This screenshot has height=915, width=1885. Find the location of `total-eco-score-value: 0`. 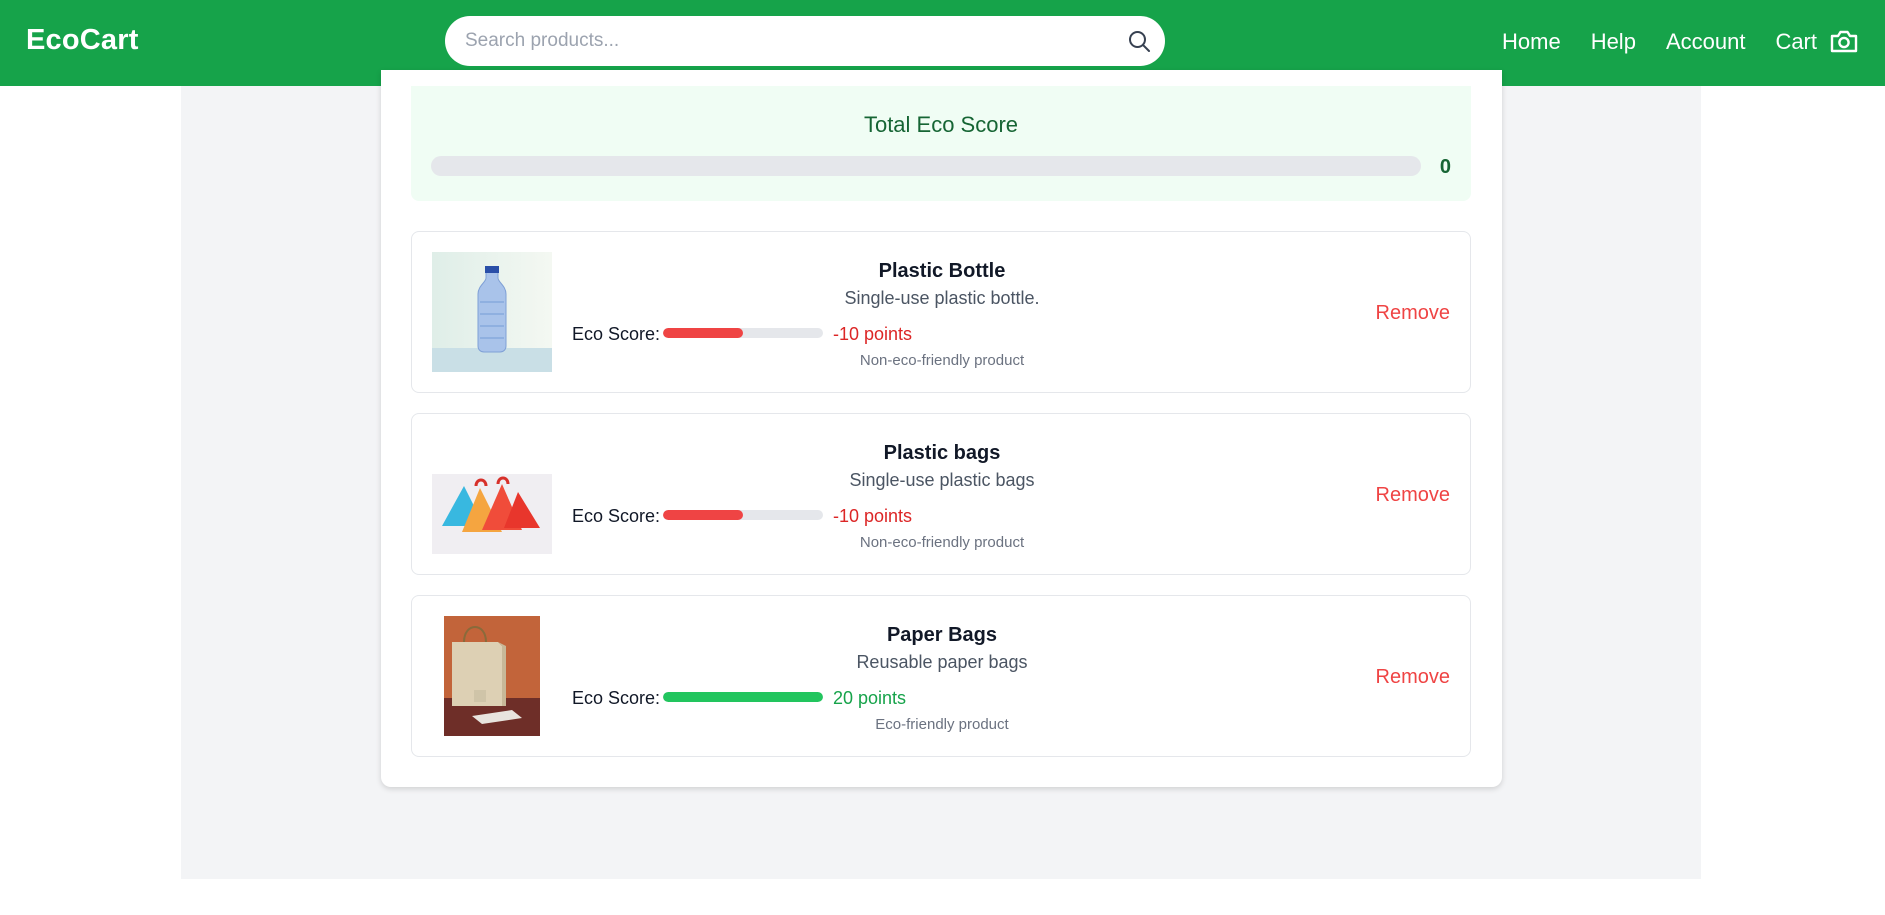

total-eco-score-value: 0 is located at coordinates (1445, 167).